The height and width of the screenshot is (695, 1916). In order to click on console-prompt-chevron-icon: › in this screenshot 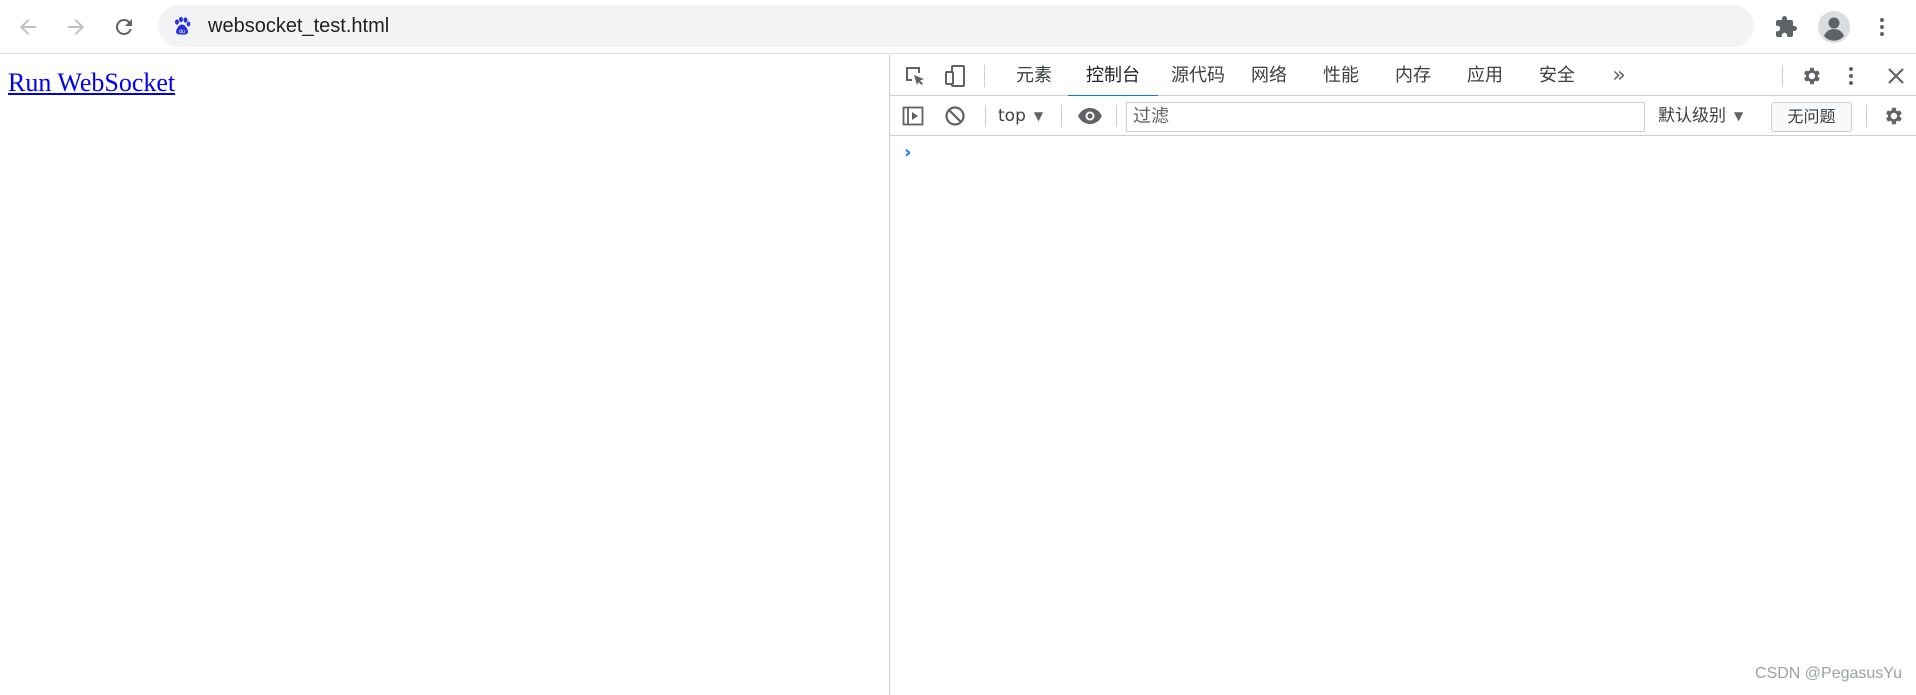, I will do `click(908, 152)`.